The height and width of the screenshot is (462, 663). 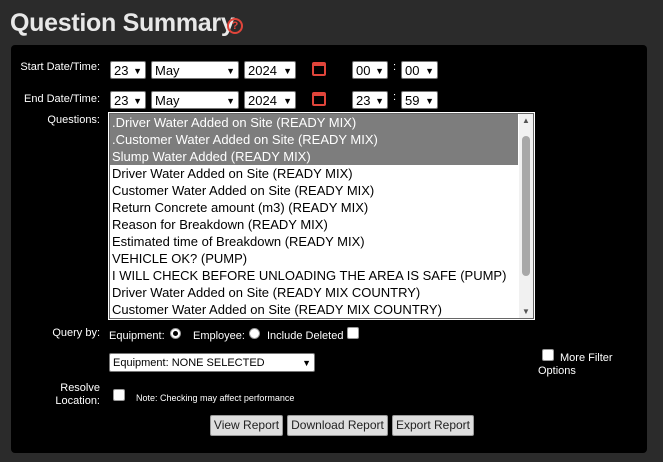 I want to click on question-option: Estimated time of Breakdown (READY MIX), so click(x=314, y=241).